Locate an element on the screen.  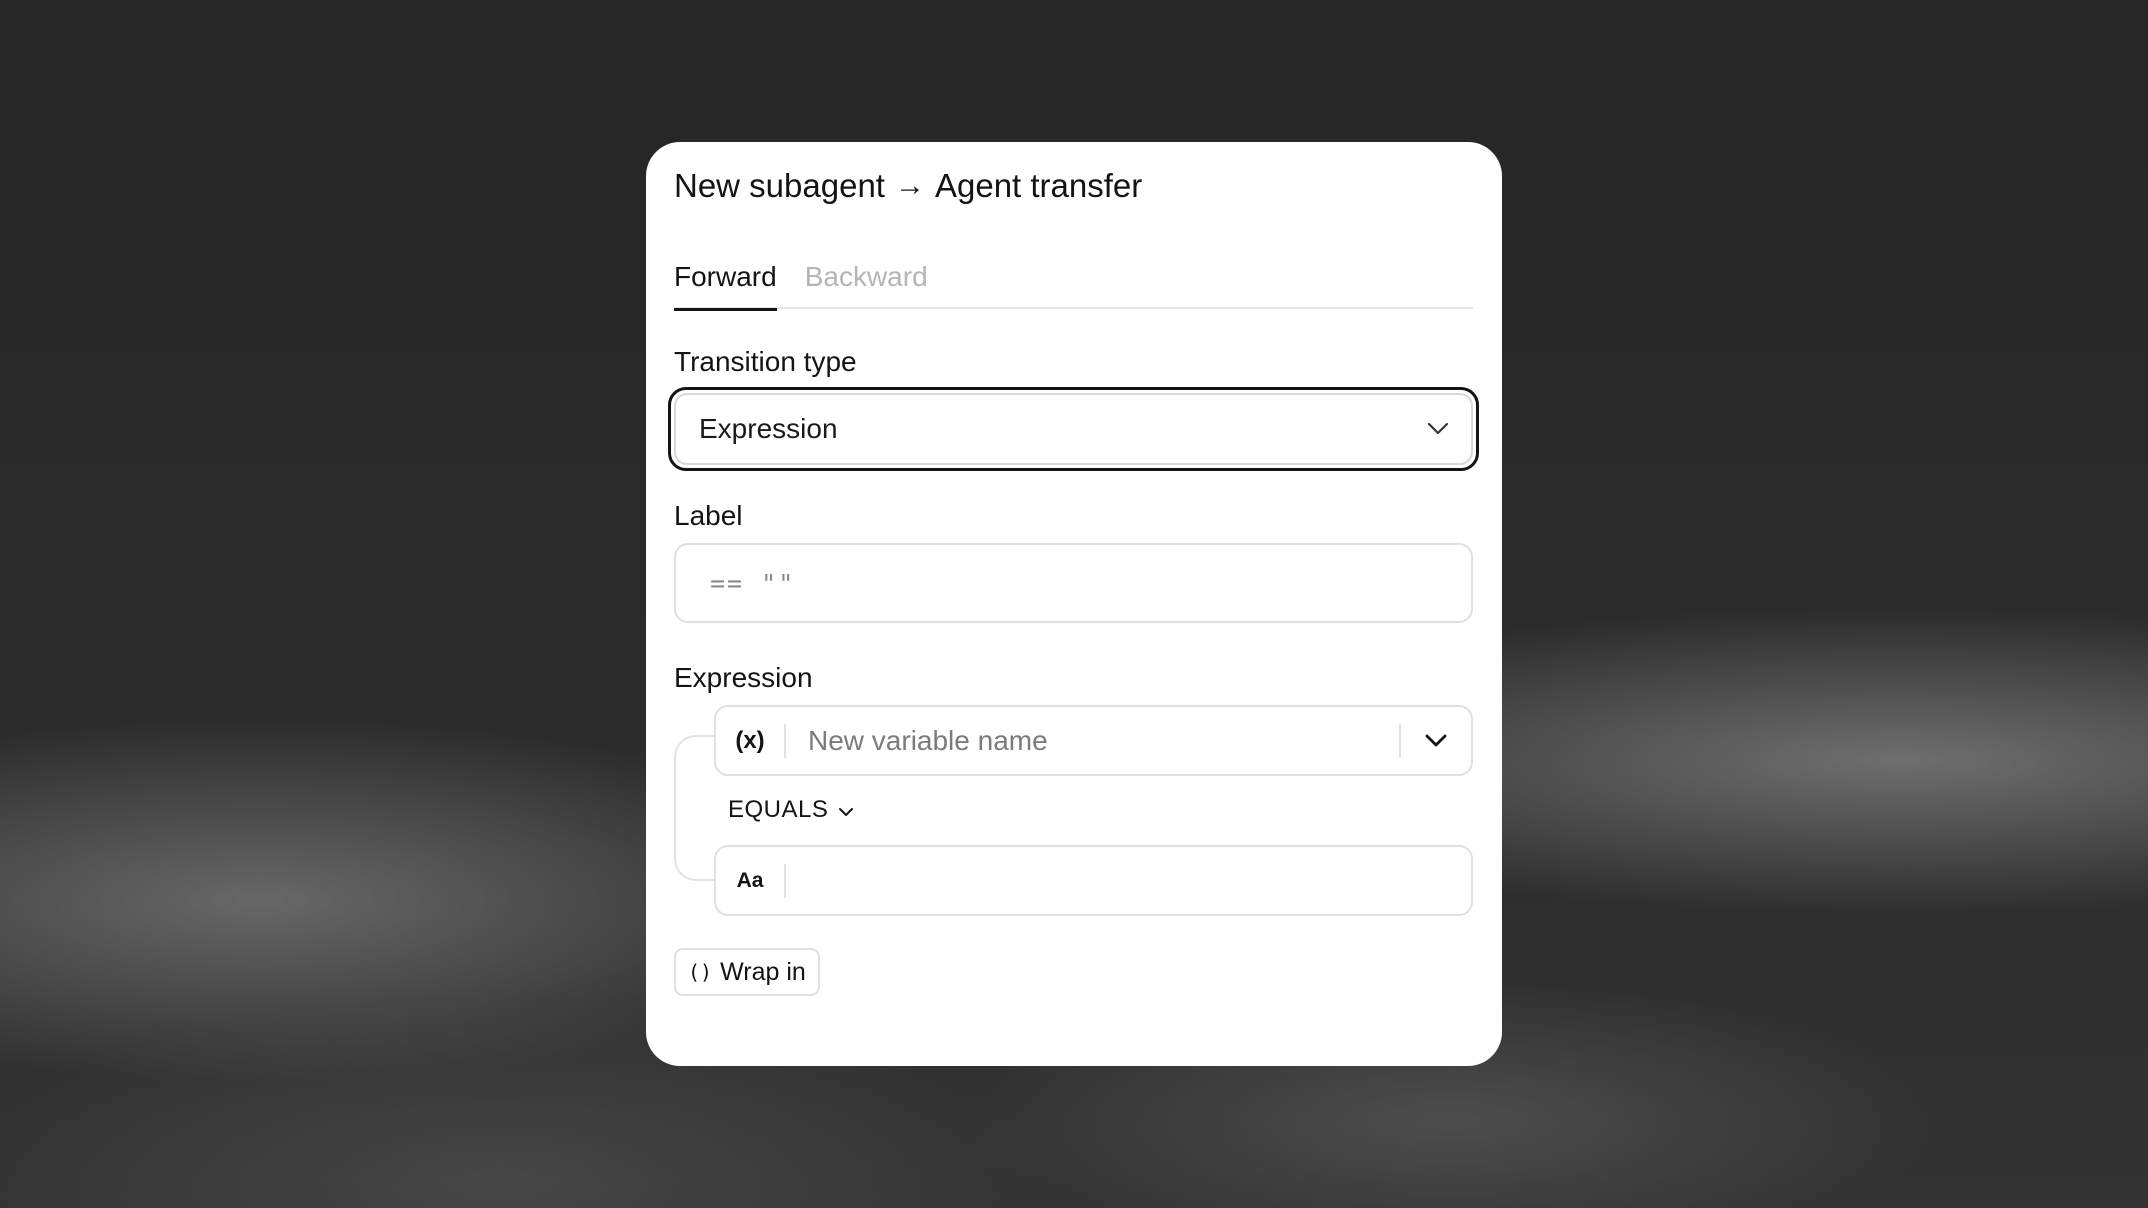
direction-tabs: Forward Backward is located at coordinates (1073, 286).